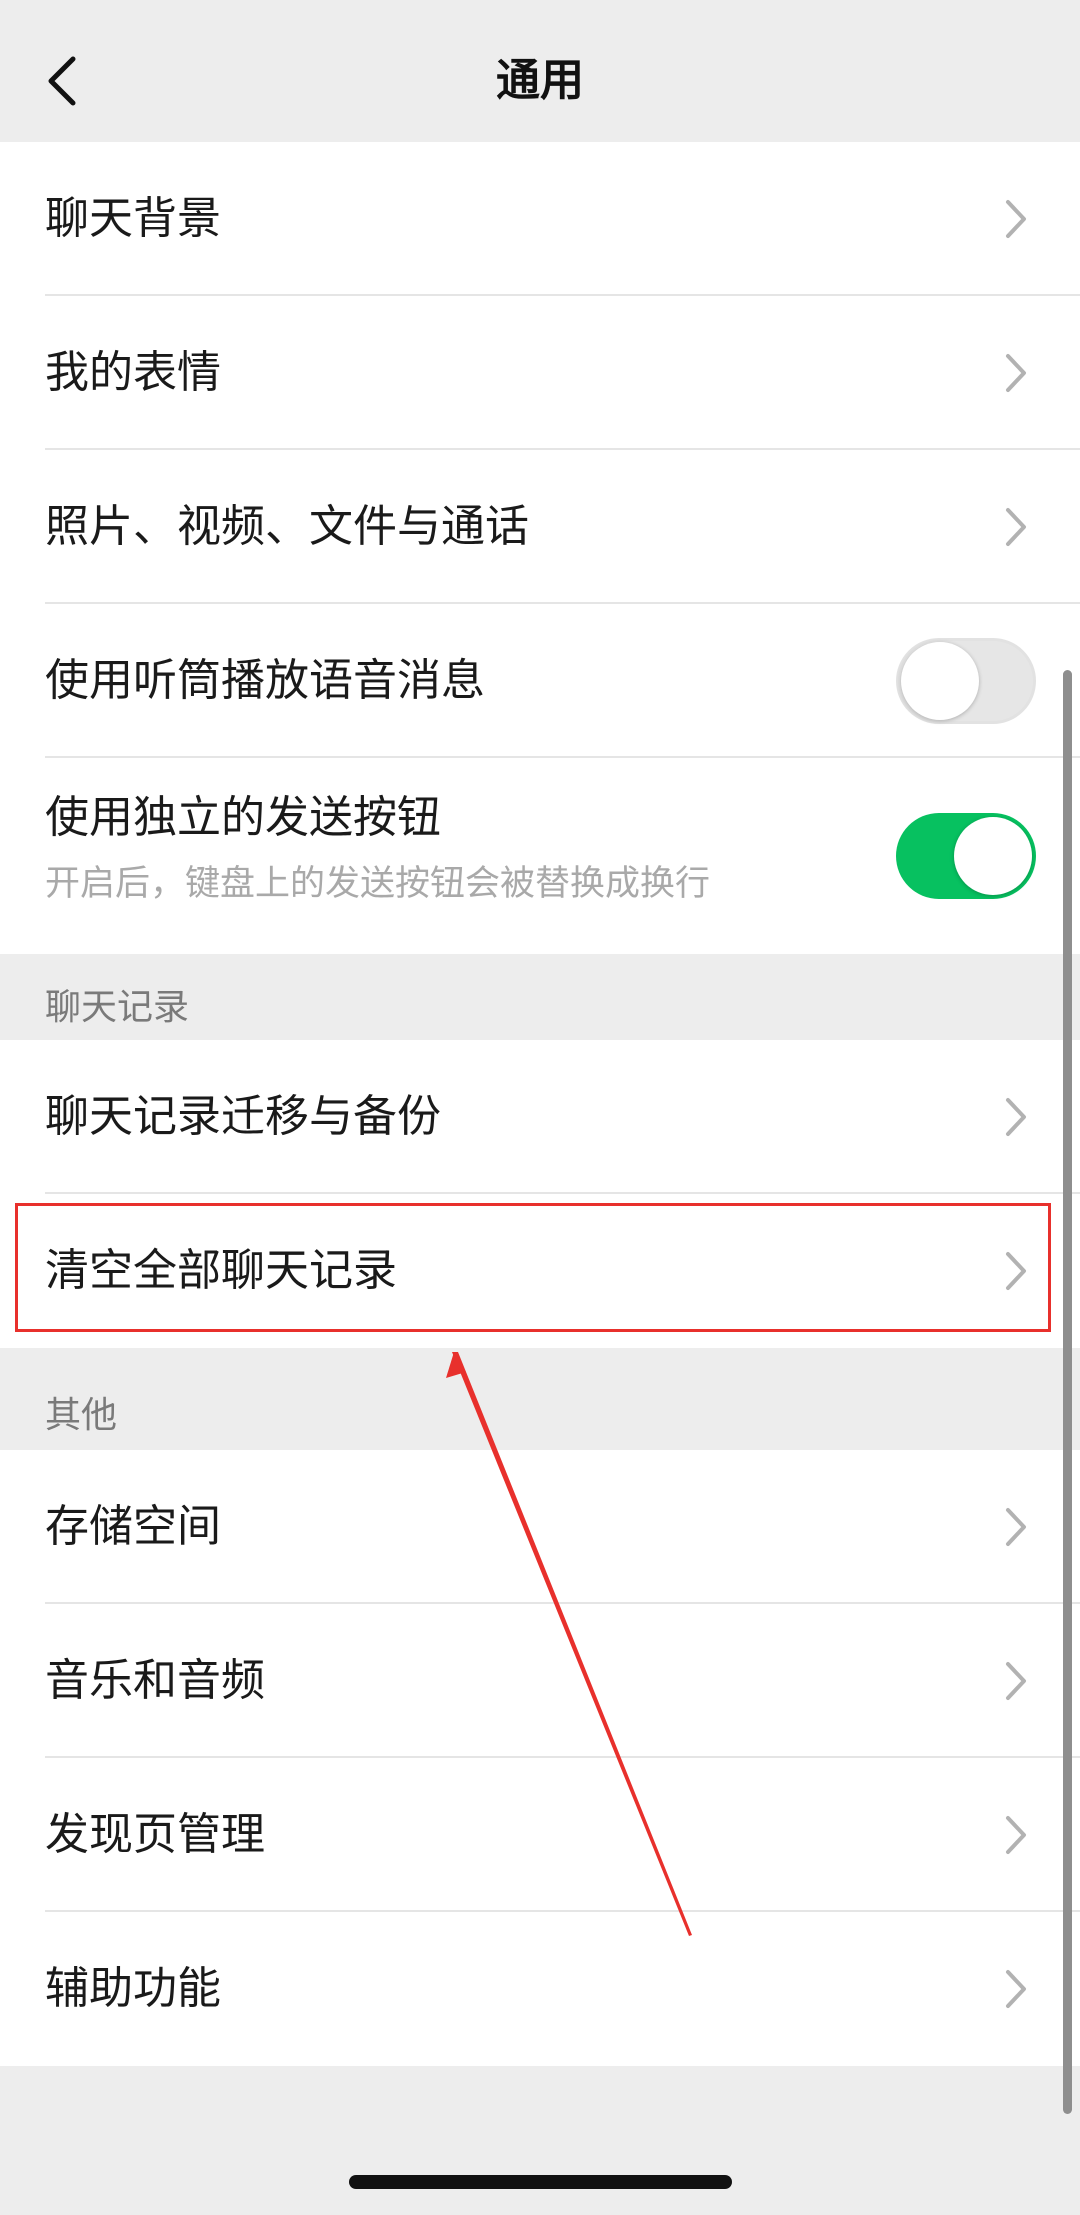 This screenshot has width=1080, height=2215. I want to click on section-header-other: 其他, so click(81, 1415).